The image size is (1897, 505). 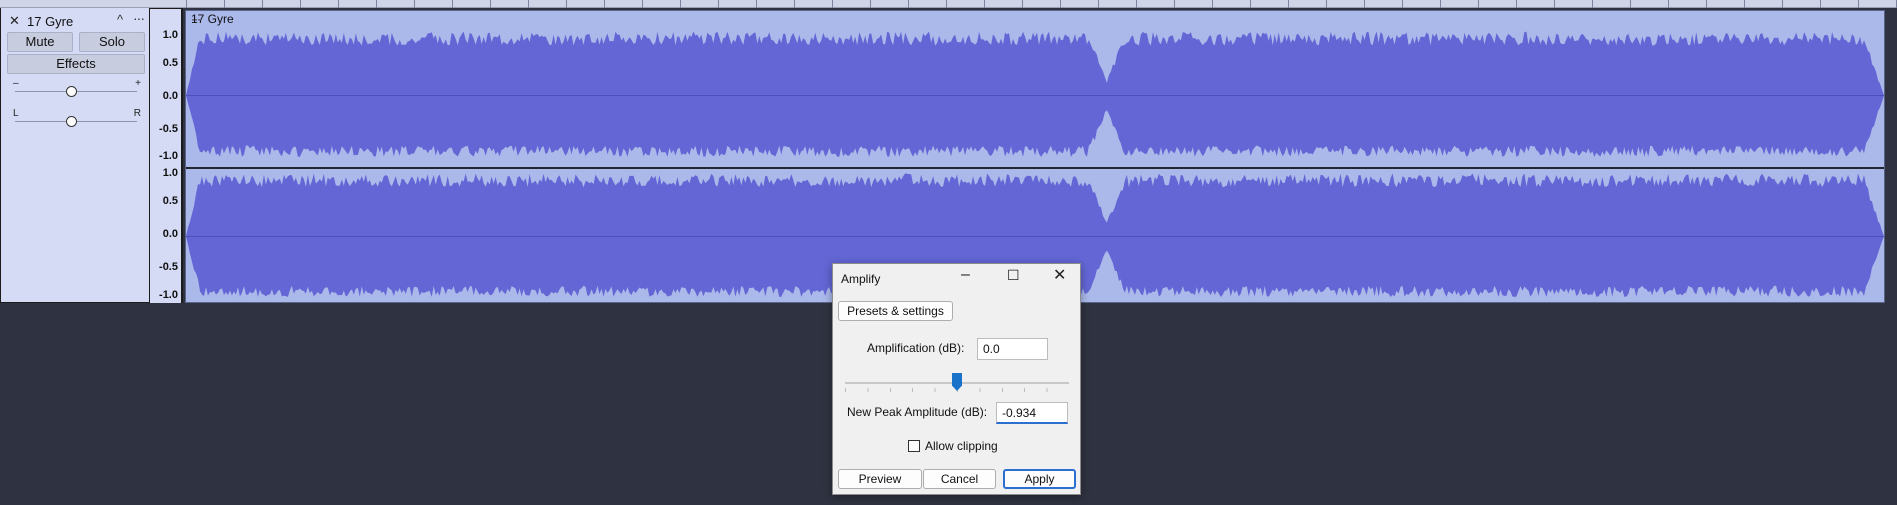 What do you see at coordinates (72, 91) in the screenshot?
I see `gain-slider-knob` at bounding box center [72, 91].